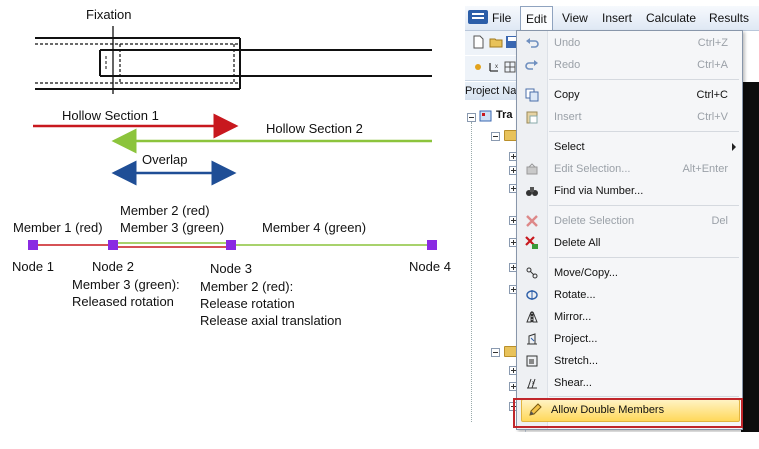  Describe the element at coordinates (629, 243) in the screenshot. I see `menu-item-delete-all: Delete All` at that location.